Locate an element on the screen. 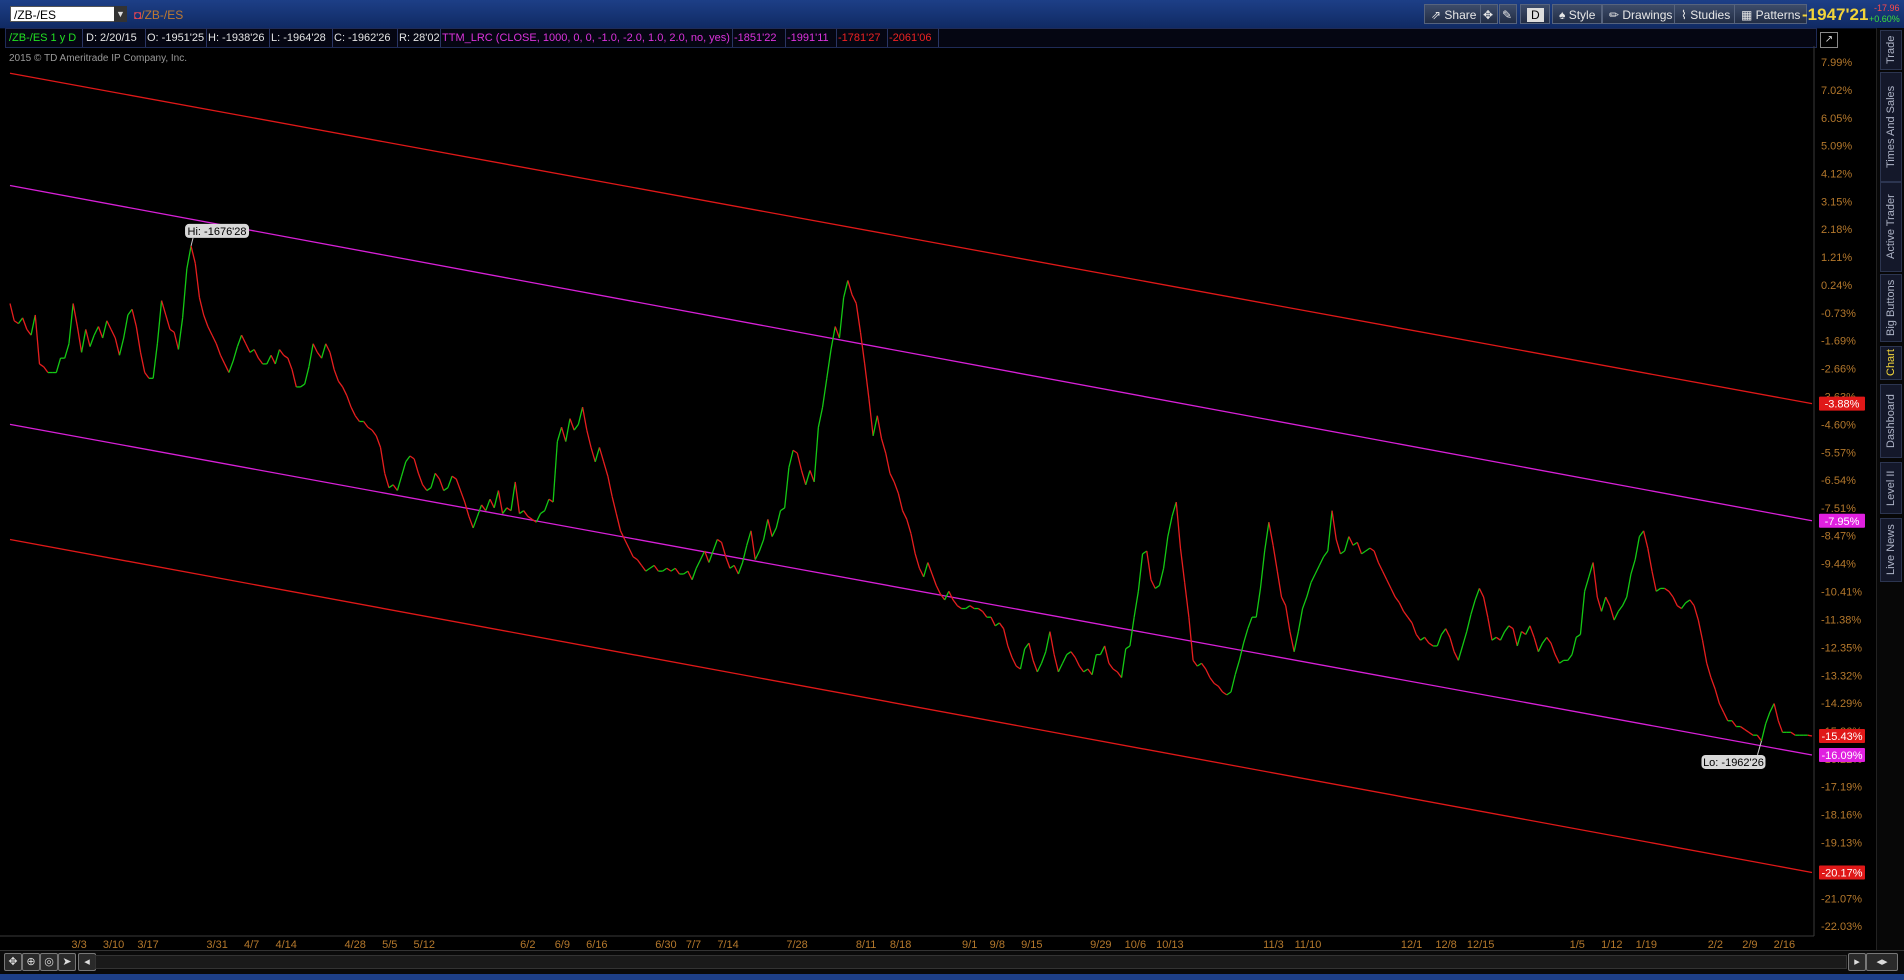  x-tick-label: 6/30 is located at coordinates (665, 944).